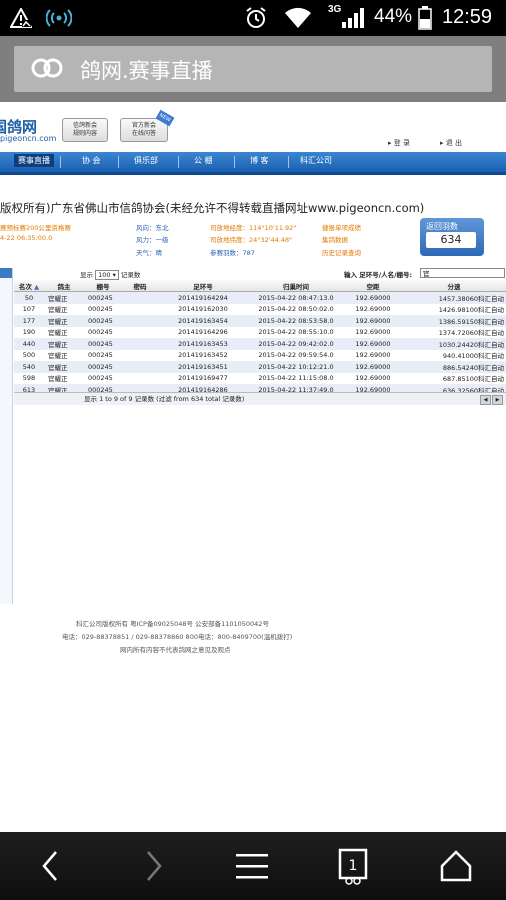  What do you see at coordinates (454, 355) in the screenshot?
I see `speed-cell: 940.41000科汇自动` at bounding box center [454, 355].